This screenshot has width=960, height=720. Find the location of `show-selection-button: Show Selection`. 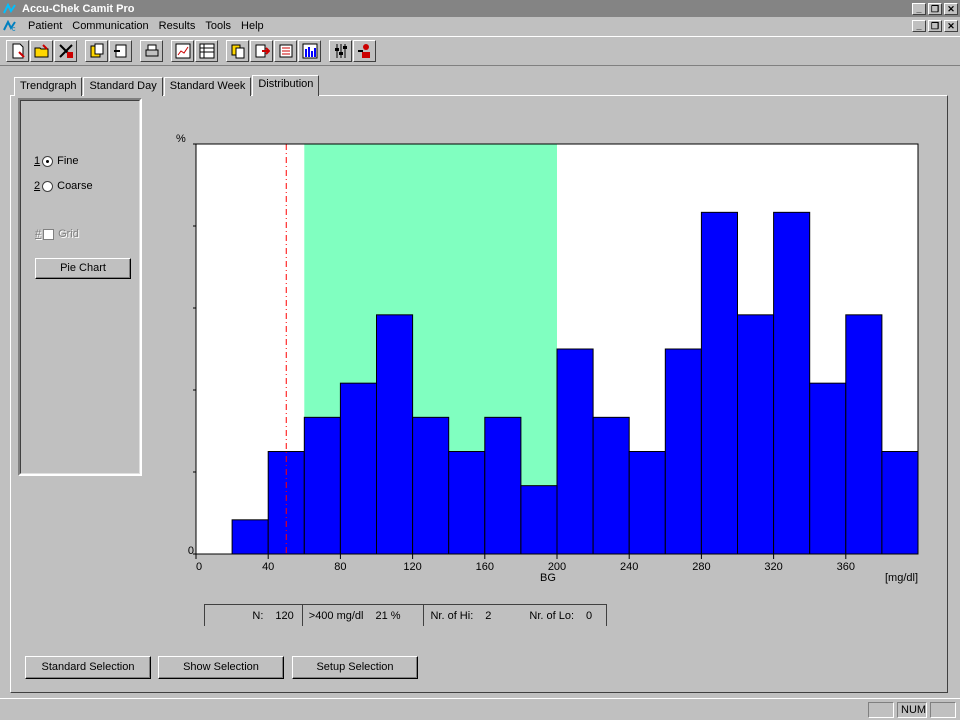

show-selection-button: Show Selection is located at coordinates (221, 667).